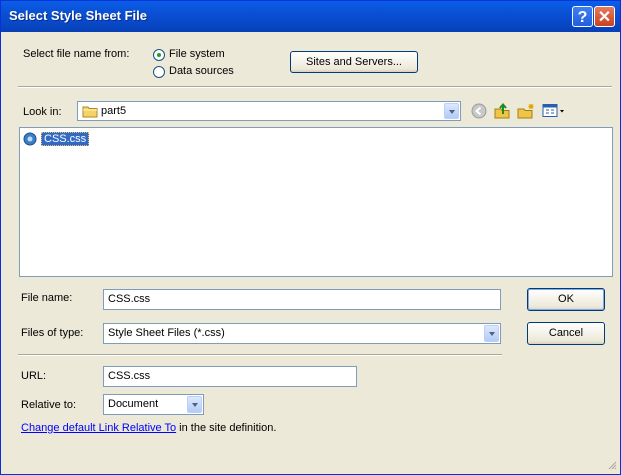  I want to click on url-field: CSS.css, so click(230, 376).